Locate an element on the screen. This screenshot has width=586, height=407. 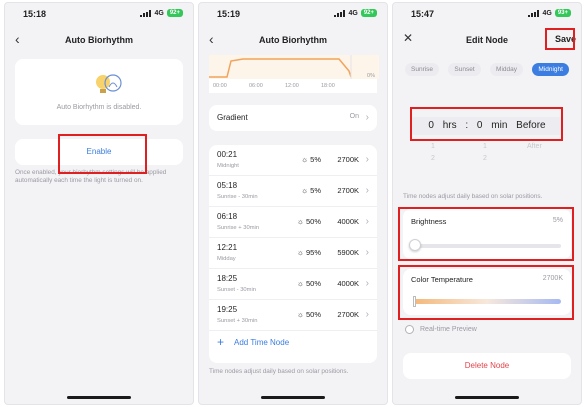
plus-icon: + is located at coordinates (221, 342).